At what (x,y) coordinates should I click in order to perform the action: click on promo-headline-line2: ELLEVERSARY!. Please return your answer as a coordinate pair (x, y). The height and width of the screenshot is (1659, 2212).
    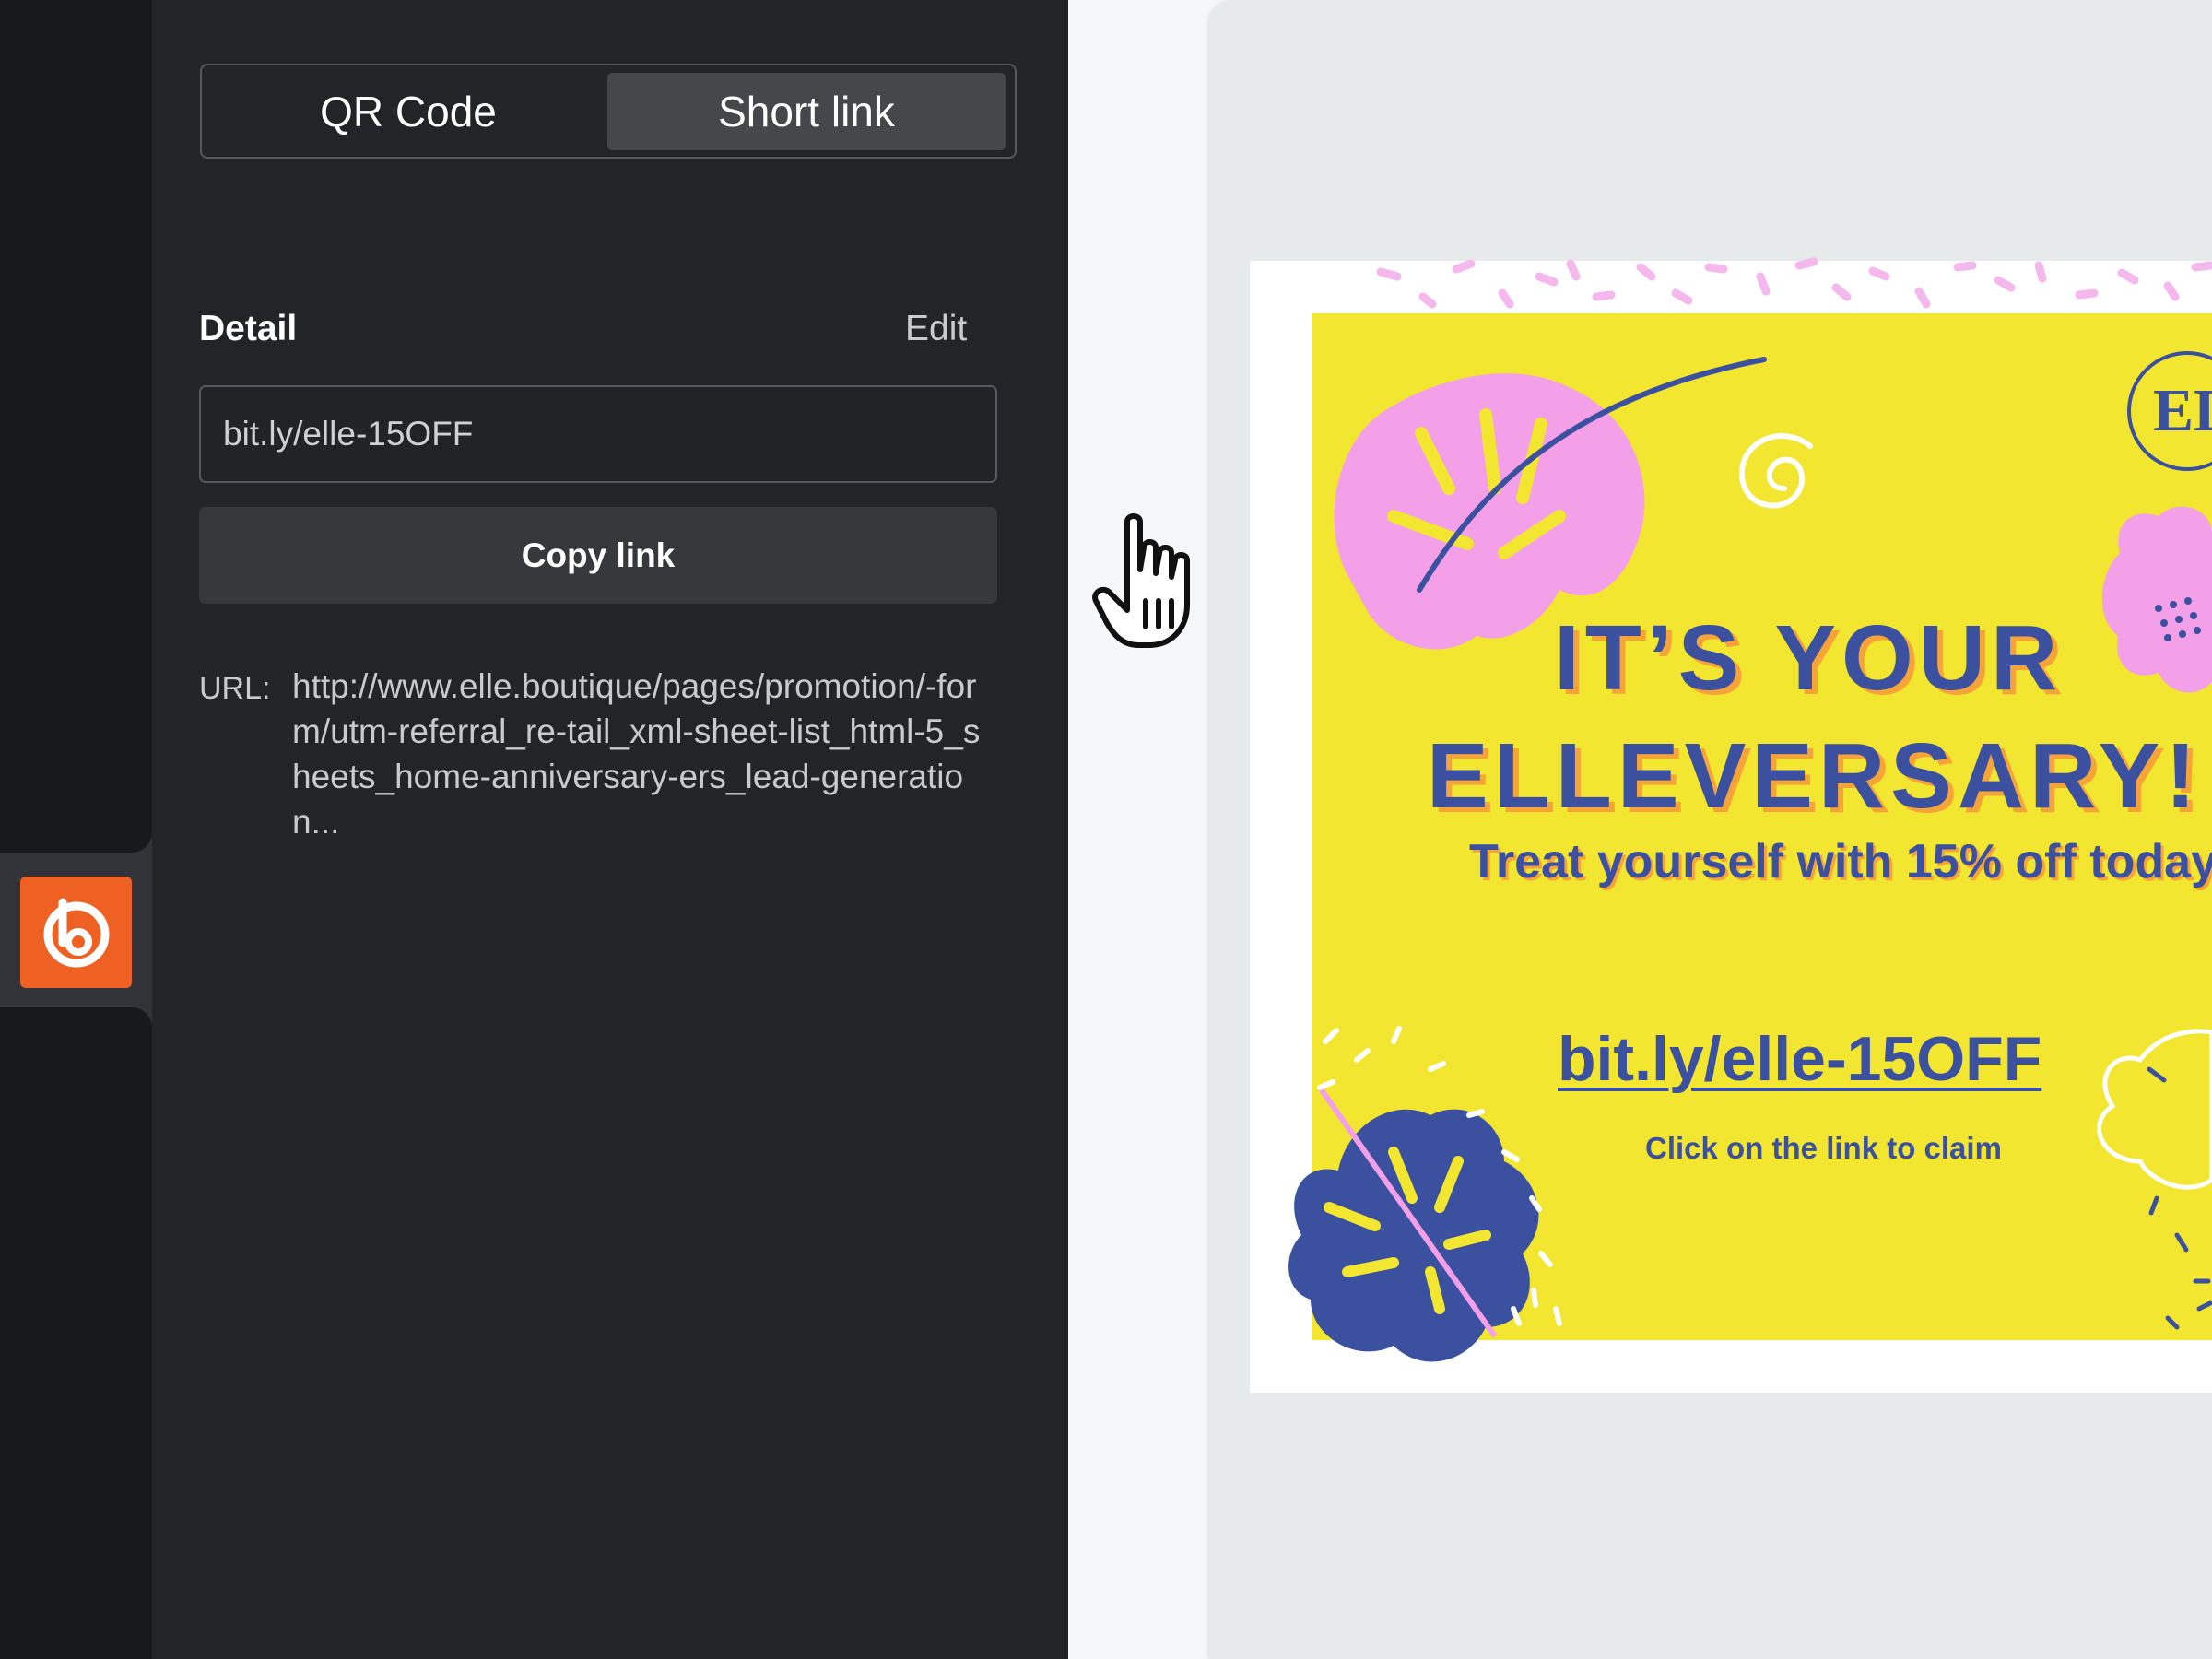
    Looking at the image, I should click on (1814, 776).